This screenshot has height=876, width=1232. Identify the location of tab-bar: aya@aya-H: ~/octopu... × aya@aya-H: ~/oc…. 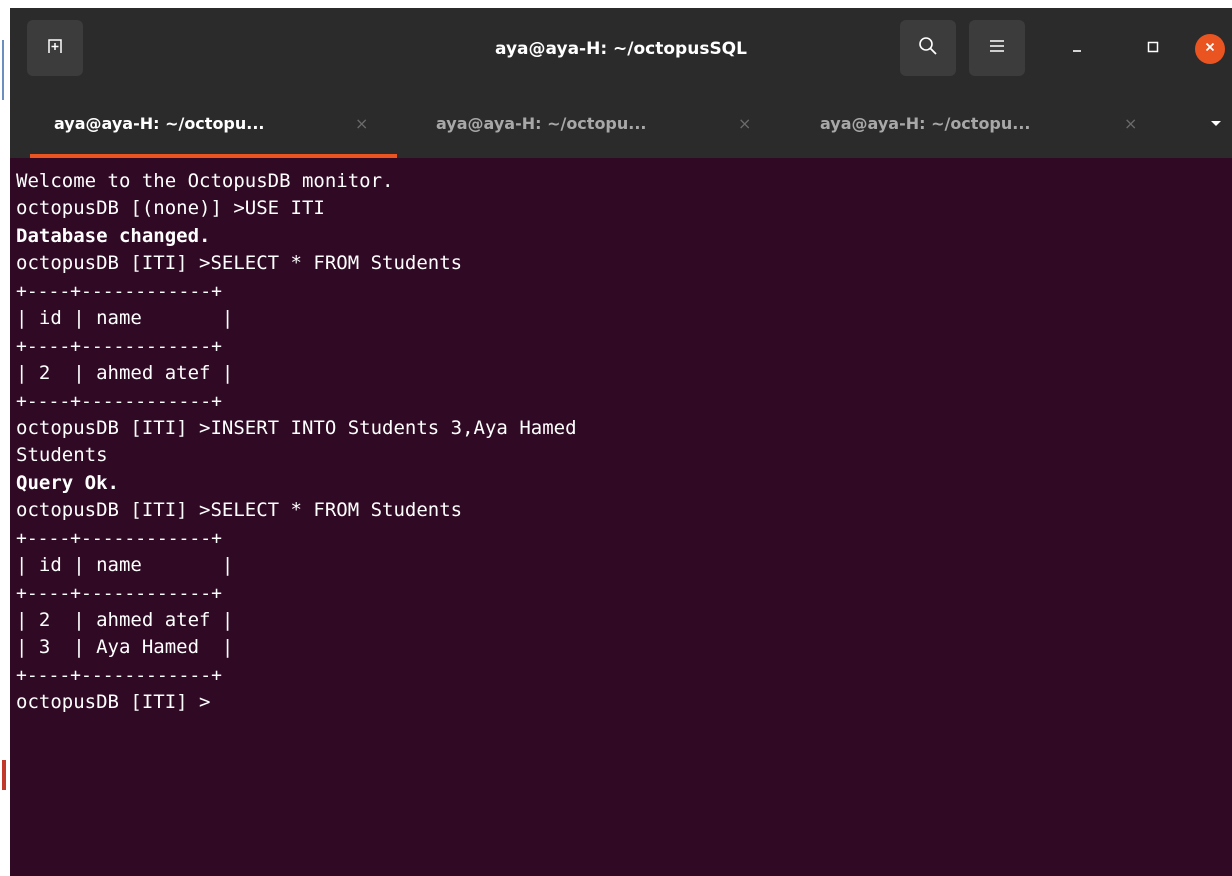
(621, 124).